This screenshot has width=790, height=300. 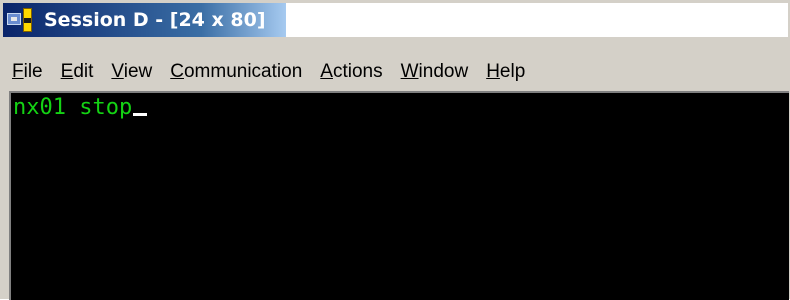 What do you see at coordinates (138, 71) in the screenshot?
I see `menu-view-rest: iew` at bounding box center [138, 71].